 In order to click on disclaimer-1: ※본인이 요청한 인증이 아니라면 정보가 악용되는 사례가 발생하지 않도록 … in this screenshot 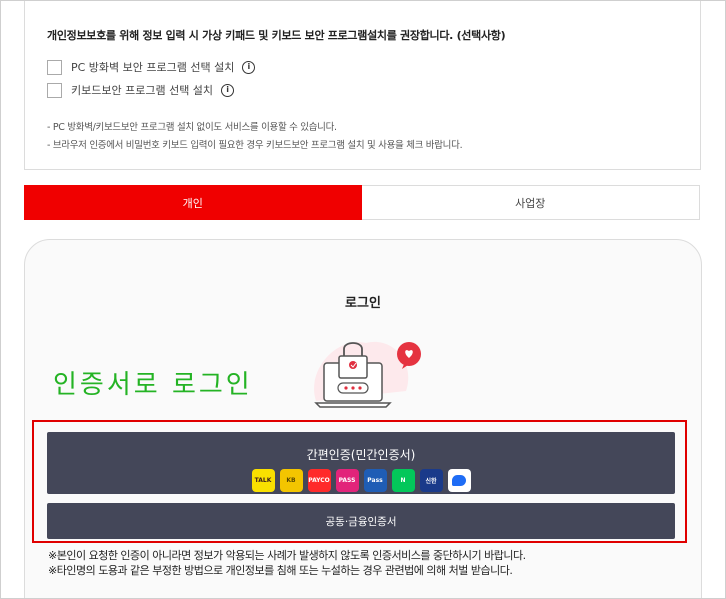, I will do `click(287, 555)`.